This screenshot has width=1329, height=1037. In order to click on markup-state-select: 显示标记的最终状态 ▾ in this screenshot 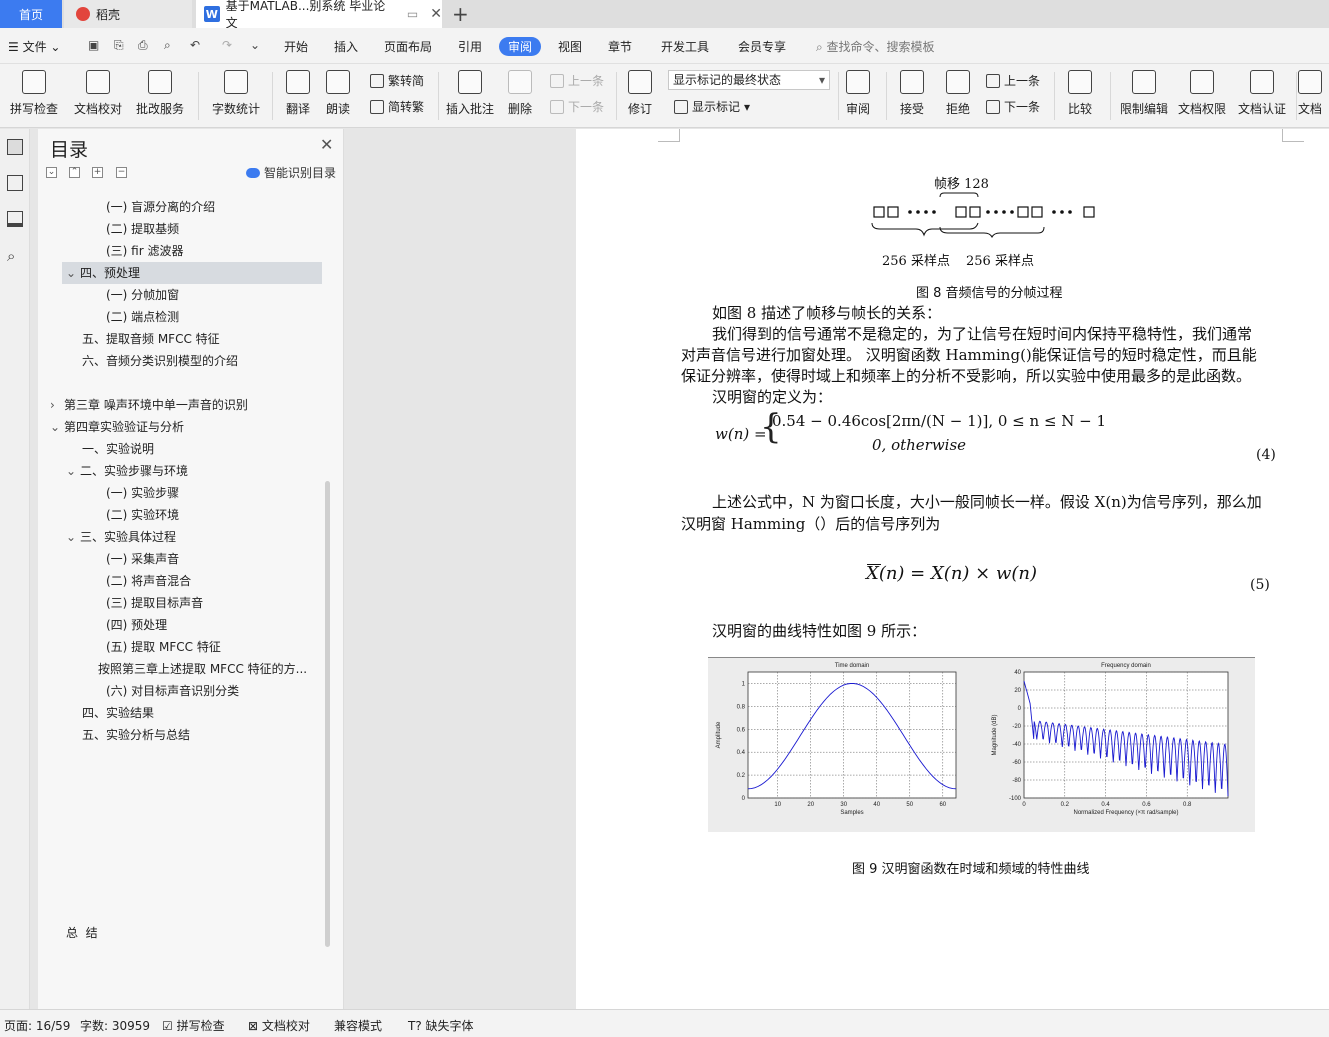, I will do `click(749, 80)`.